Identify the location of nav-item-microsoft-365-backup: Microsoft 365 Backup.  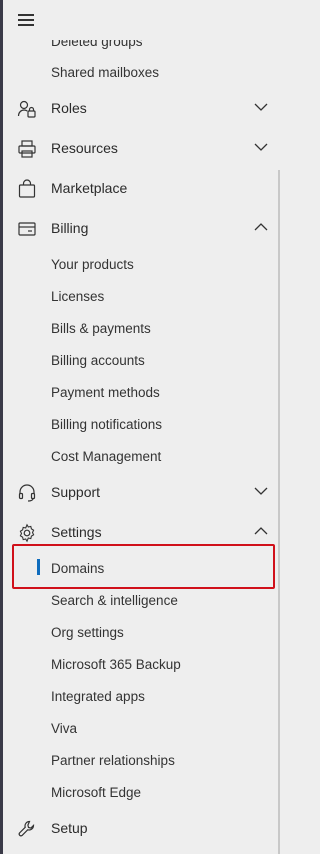
(138, 664).